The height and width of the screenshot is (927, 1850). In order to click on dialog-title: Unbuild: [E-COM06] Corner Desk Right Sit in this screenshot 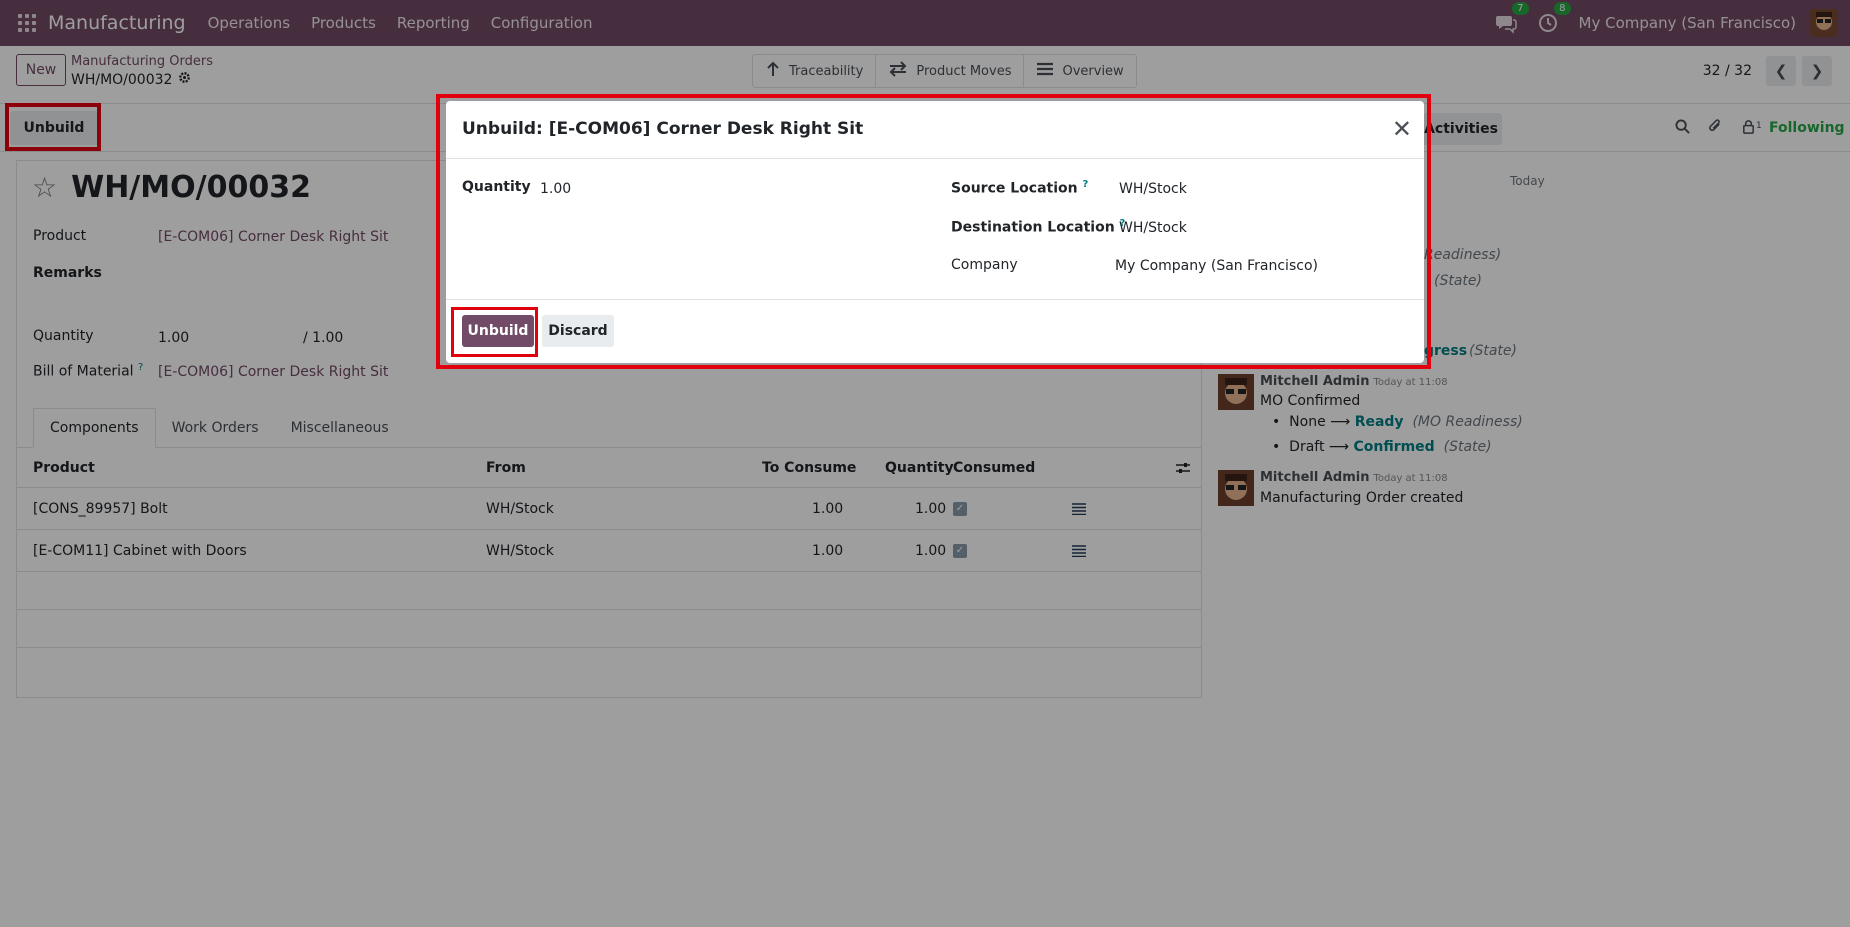, I will do `click(663, 129)`.